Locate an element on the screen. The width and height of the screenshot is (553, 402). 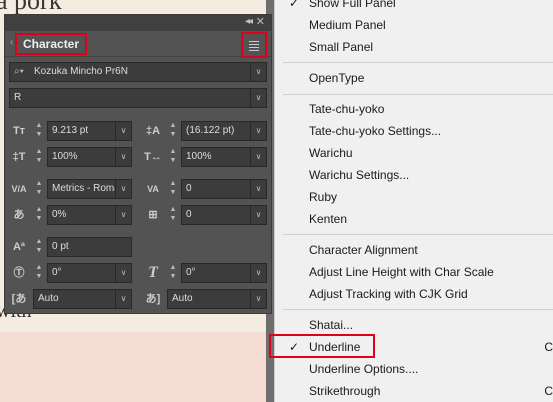
menu-item-kenten: Kenten is located at coordinates (414, 219).